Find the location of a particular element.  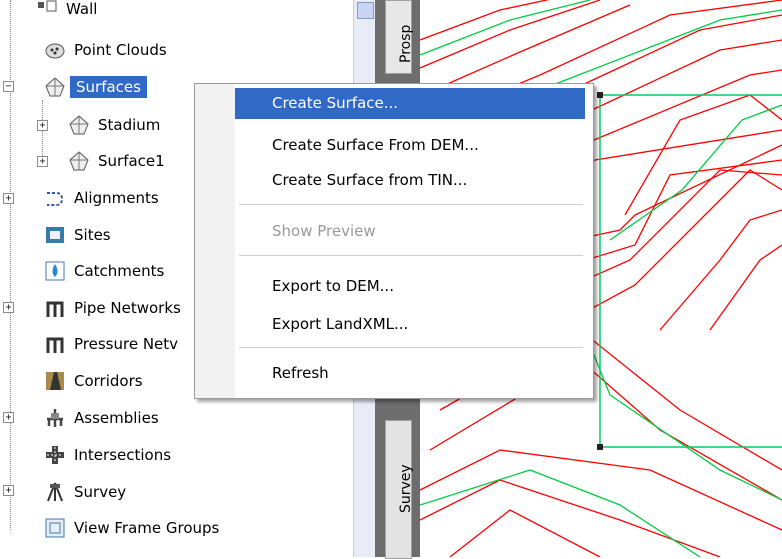

tree-item-wall: Wall is located at coordinates (66, 12).